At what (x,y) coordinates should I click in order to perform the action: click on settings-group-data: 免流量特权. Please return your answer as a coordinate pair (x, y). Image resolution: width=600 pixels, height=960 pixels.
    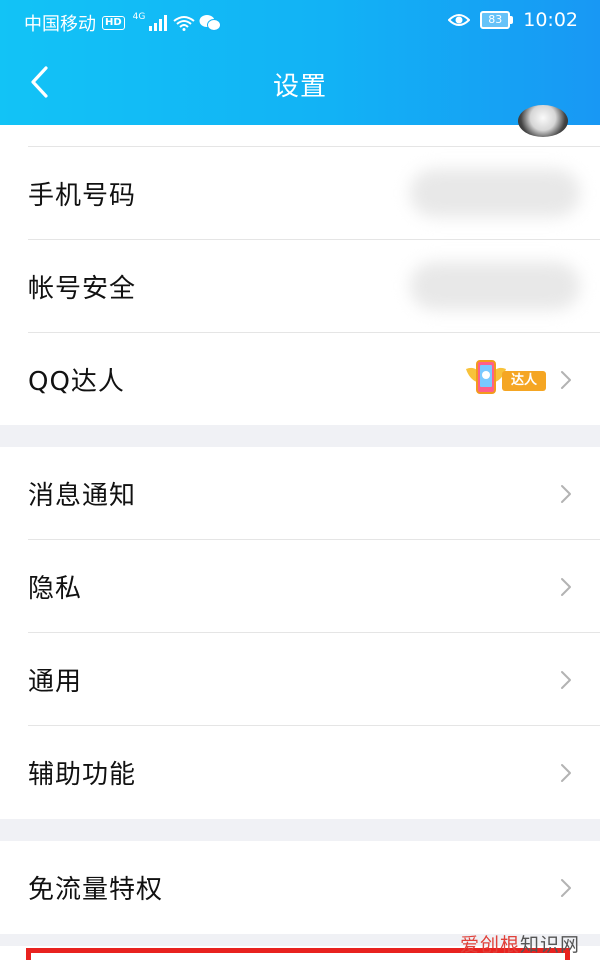
    Looking at the image, I should click on (300, 887).